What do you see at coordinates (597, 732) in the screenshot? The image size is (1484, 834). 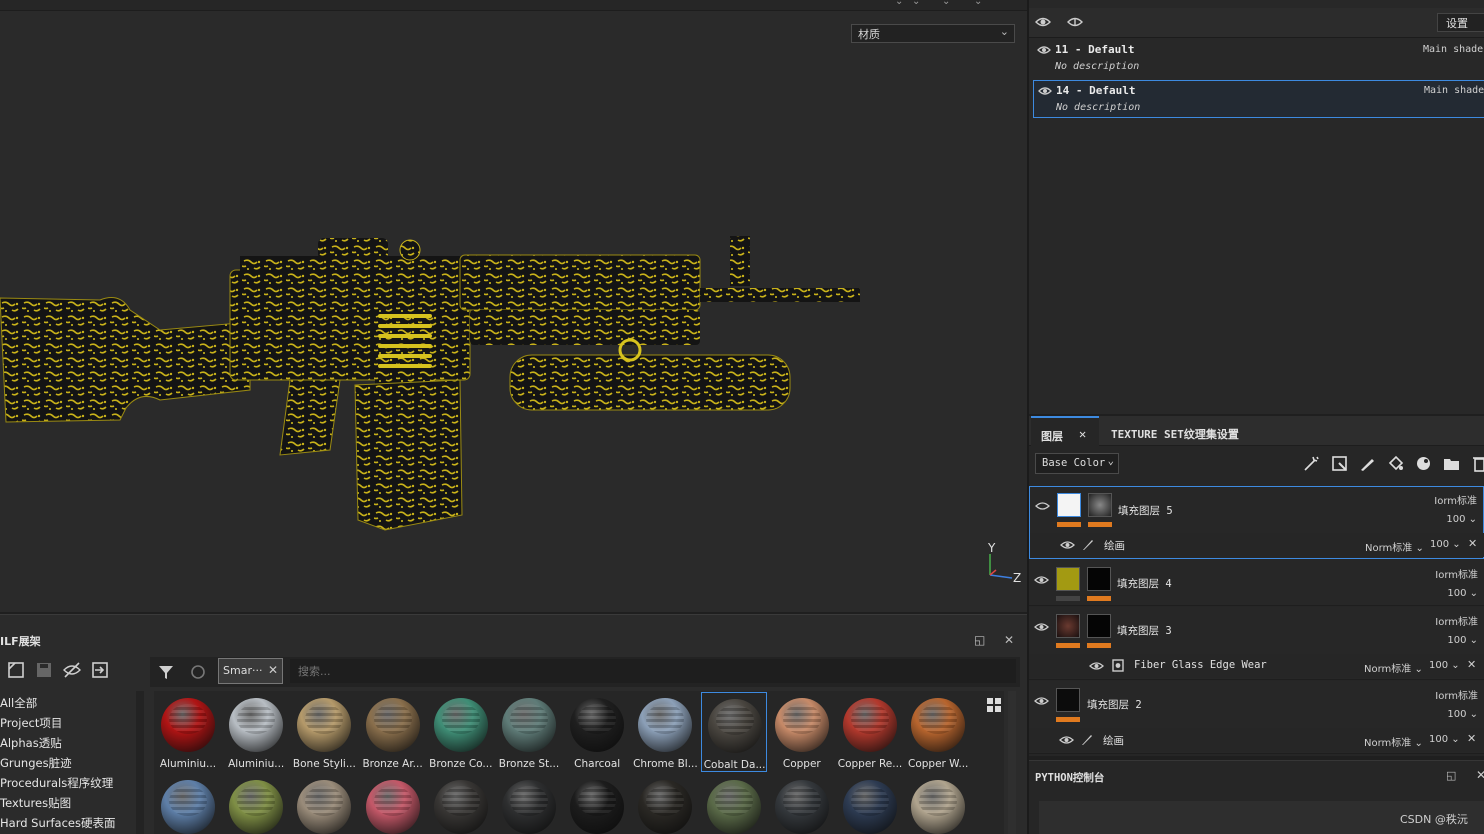 I see `material-thumbnail: Charcoal` at bounding box center [597, 732].